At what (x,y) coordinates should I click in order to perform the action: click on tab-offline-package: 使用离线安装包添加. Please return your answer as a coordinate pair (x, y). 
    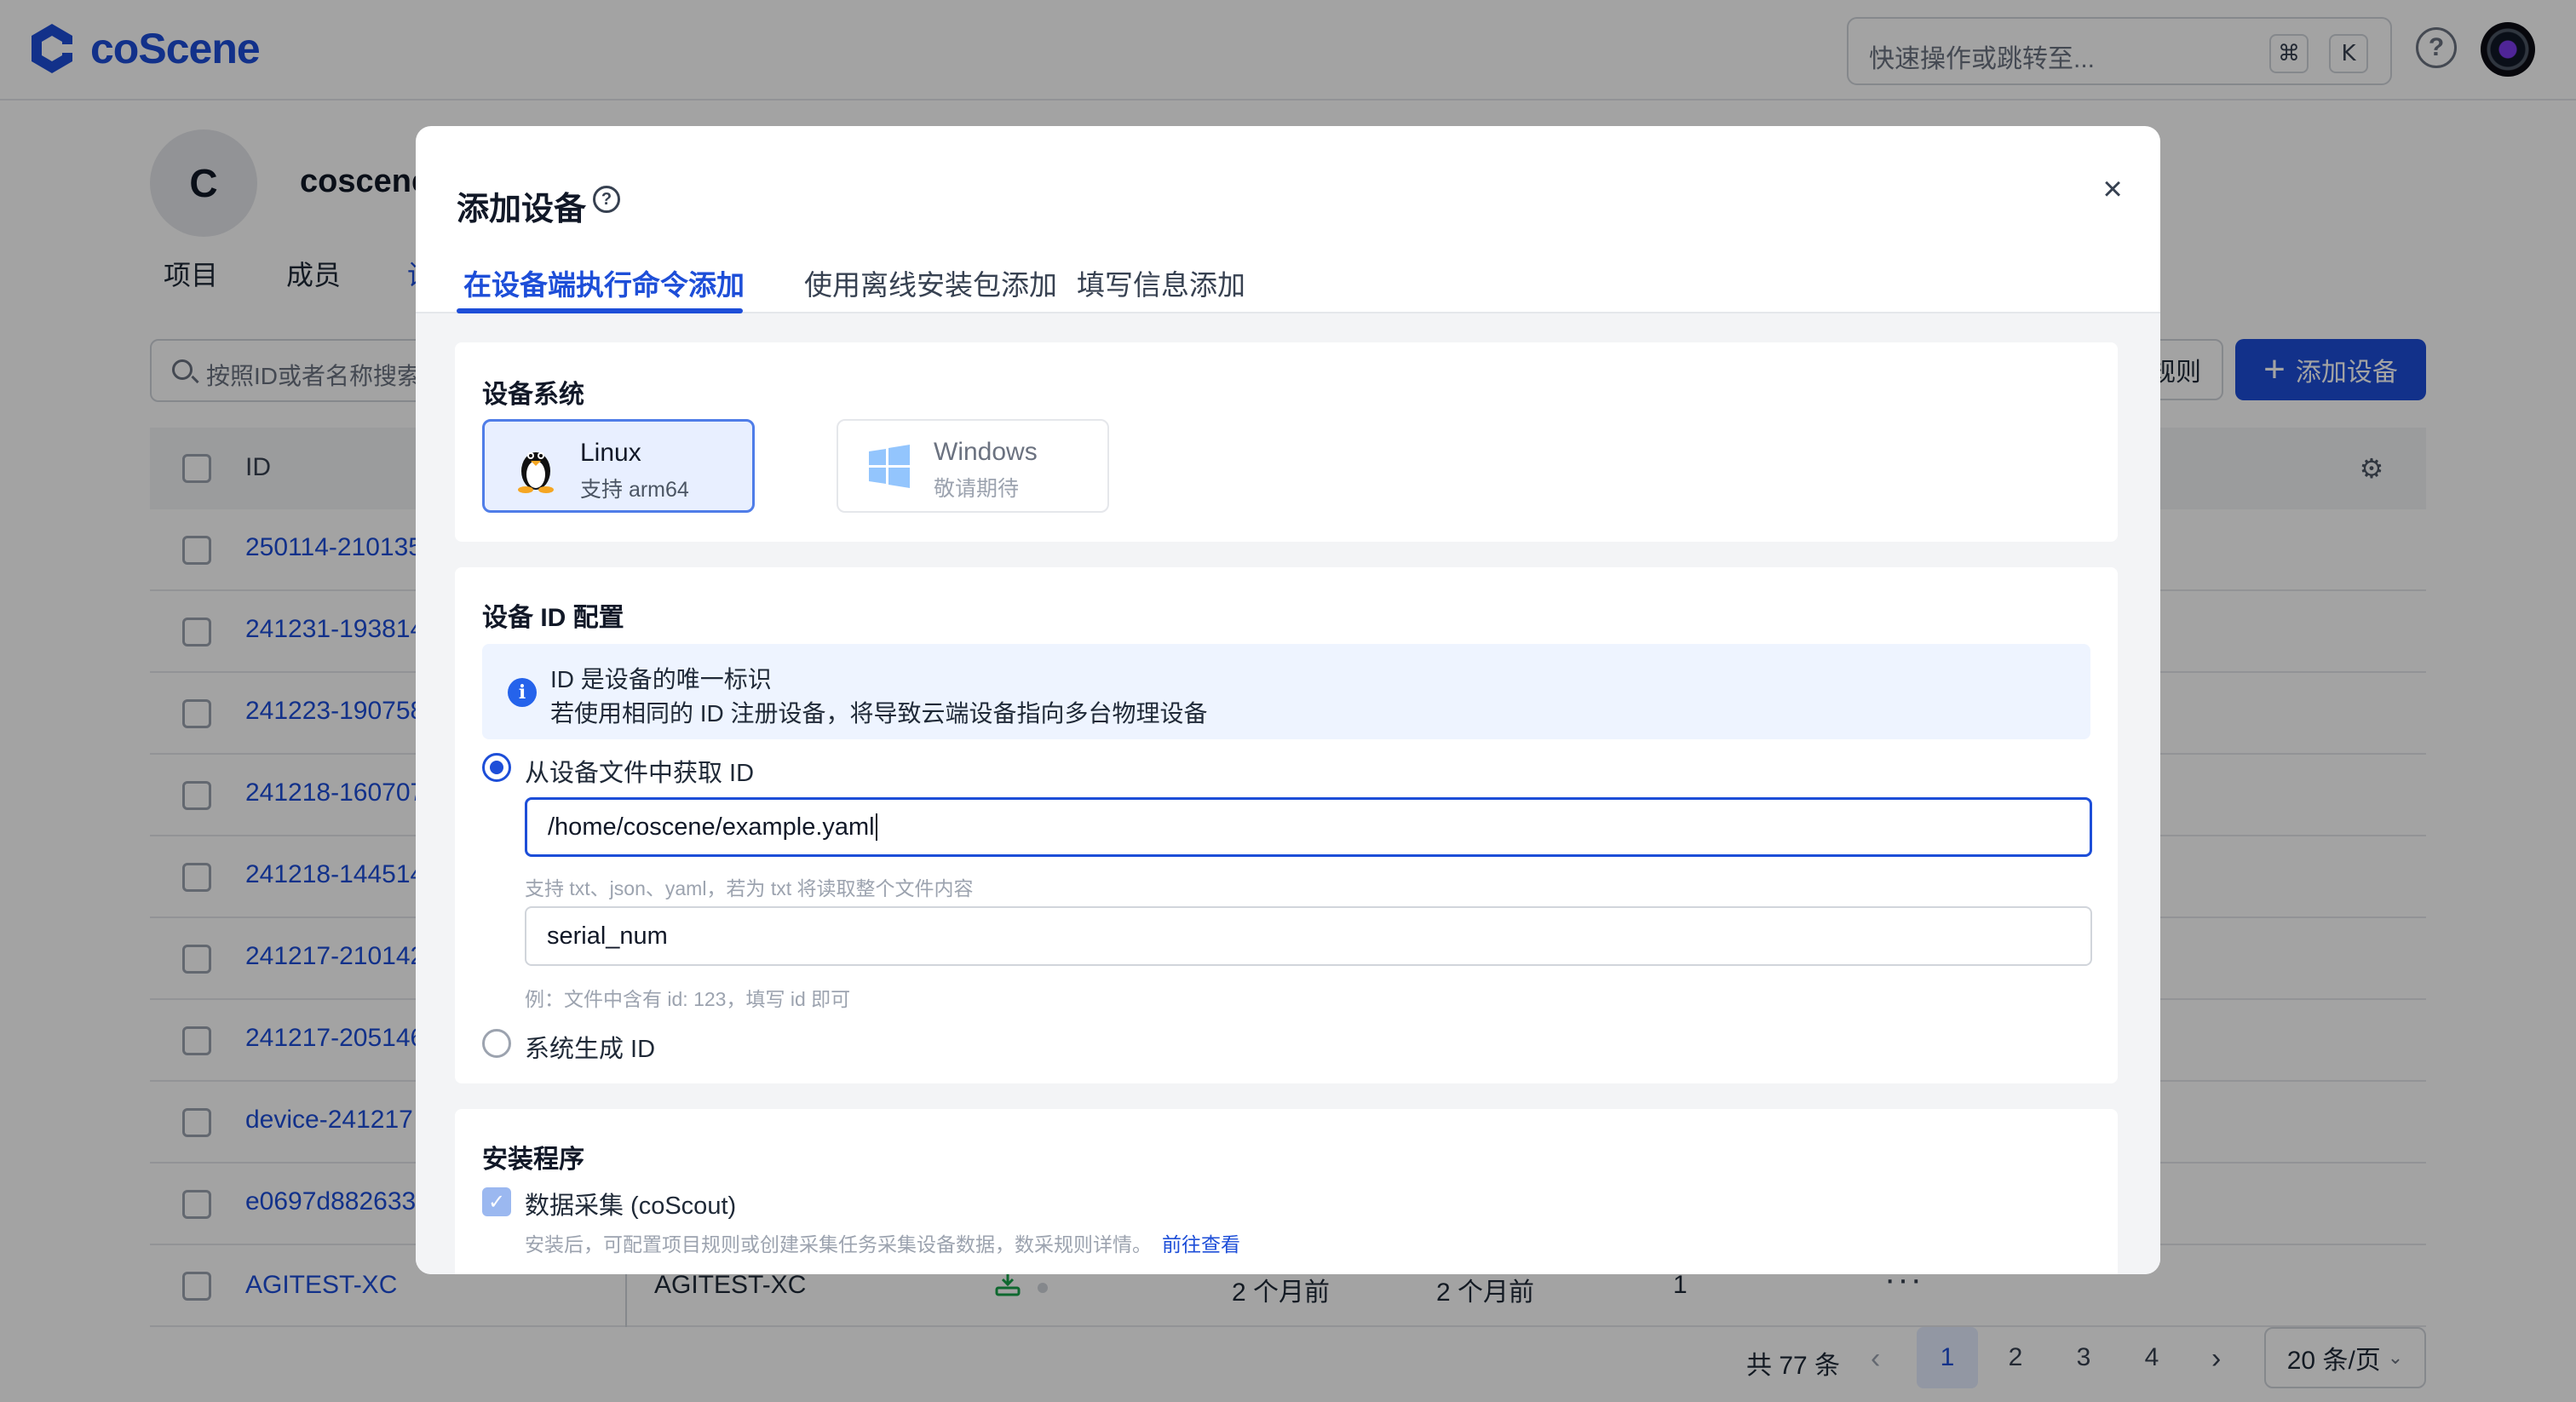
    Looking at the image, I should click on (930, 282).